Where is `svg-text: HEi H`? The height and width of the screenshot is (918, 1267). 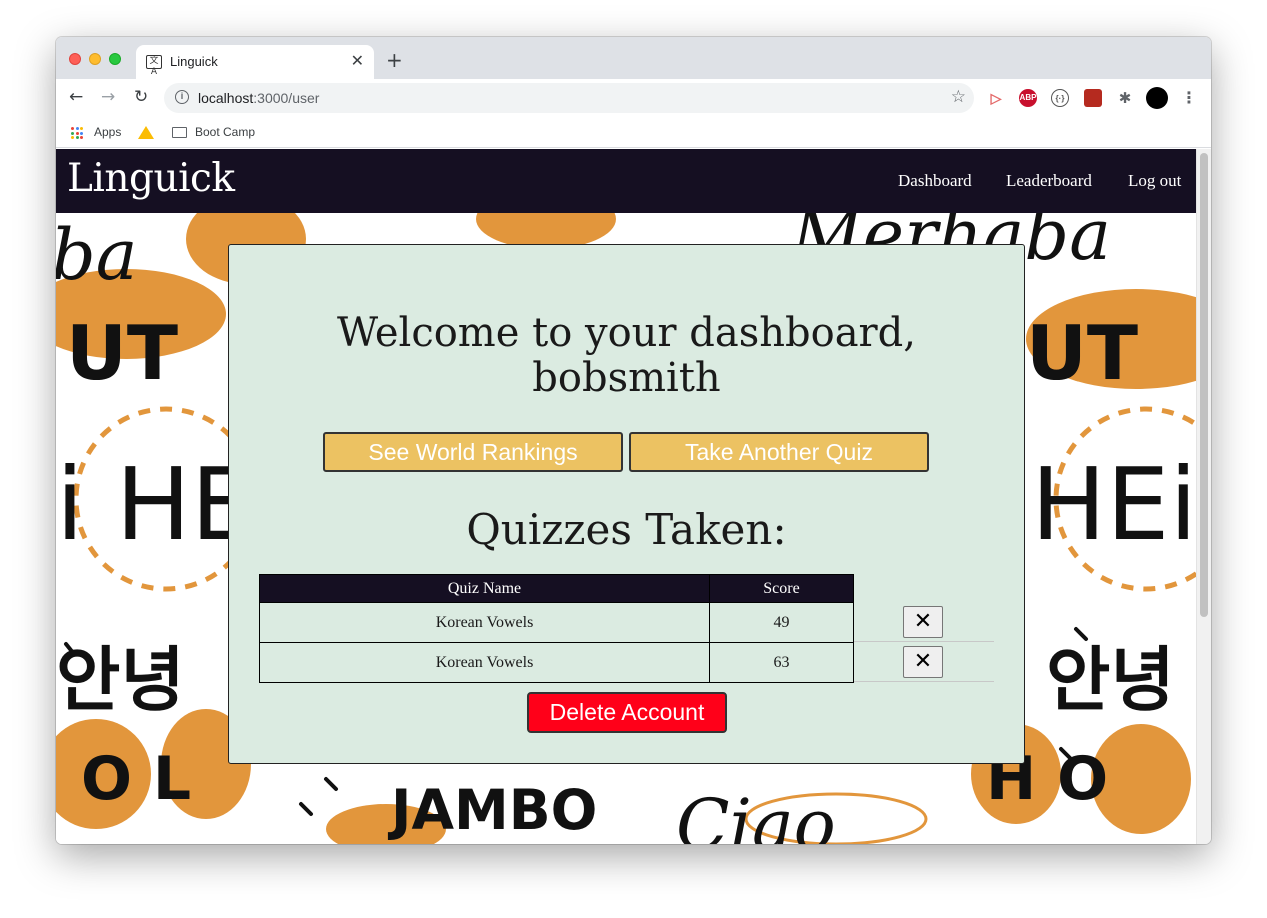 svg-text: HEi H is located at coordinates (1113, 504).